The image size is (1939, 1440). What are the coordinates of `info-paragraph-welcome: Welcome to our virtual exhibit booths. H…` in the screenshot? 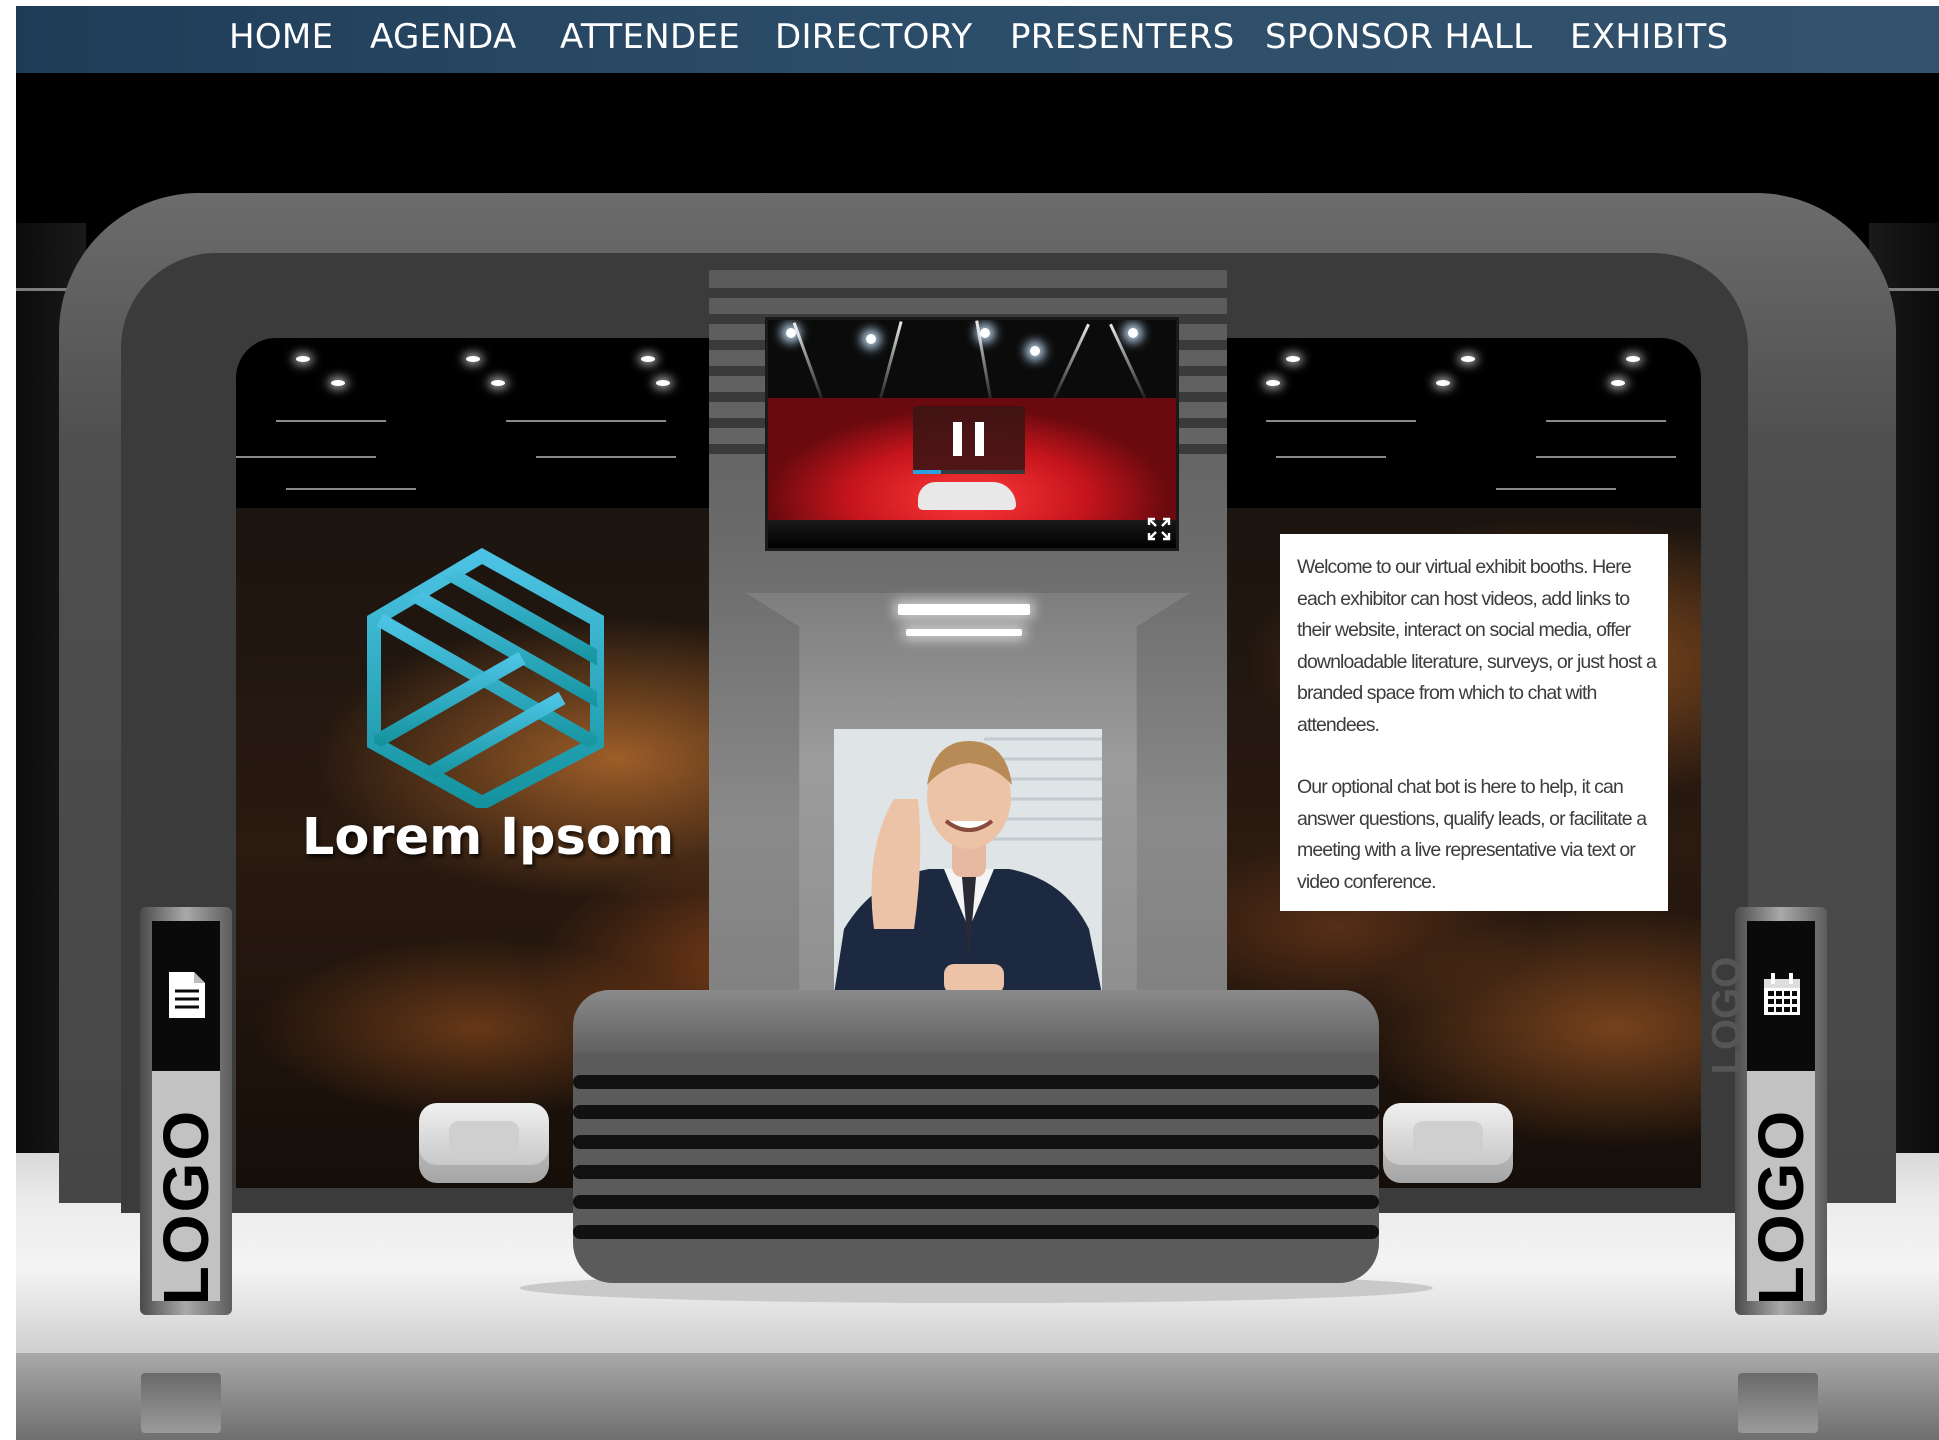 It's located at (1477, 646).